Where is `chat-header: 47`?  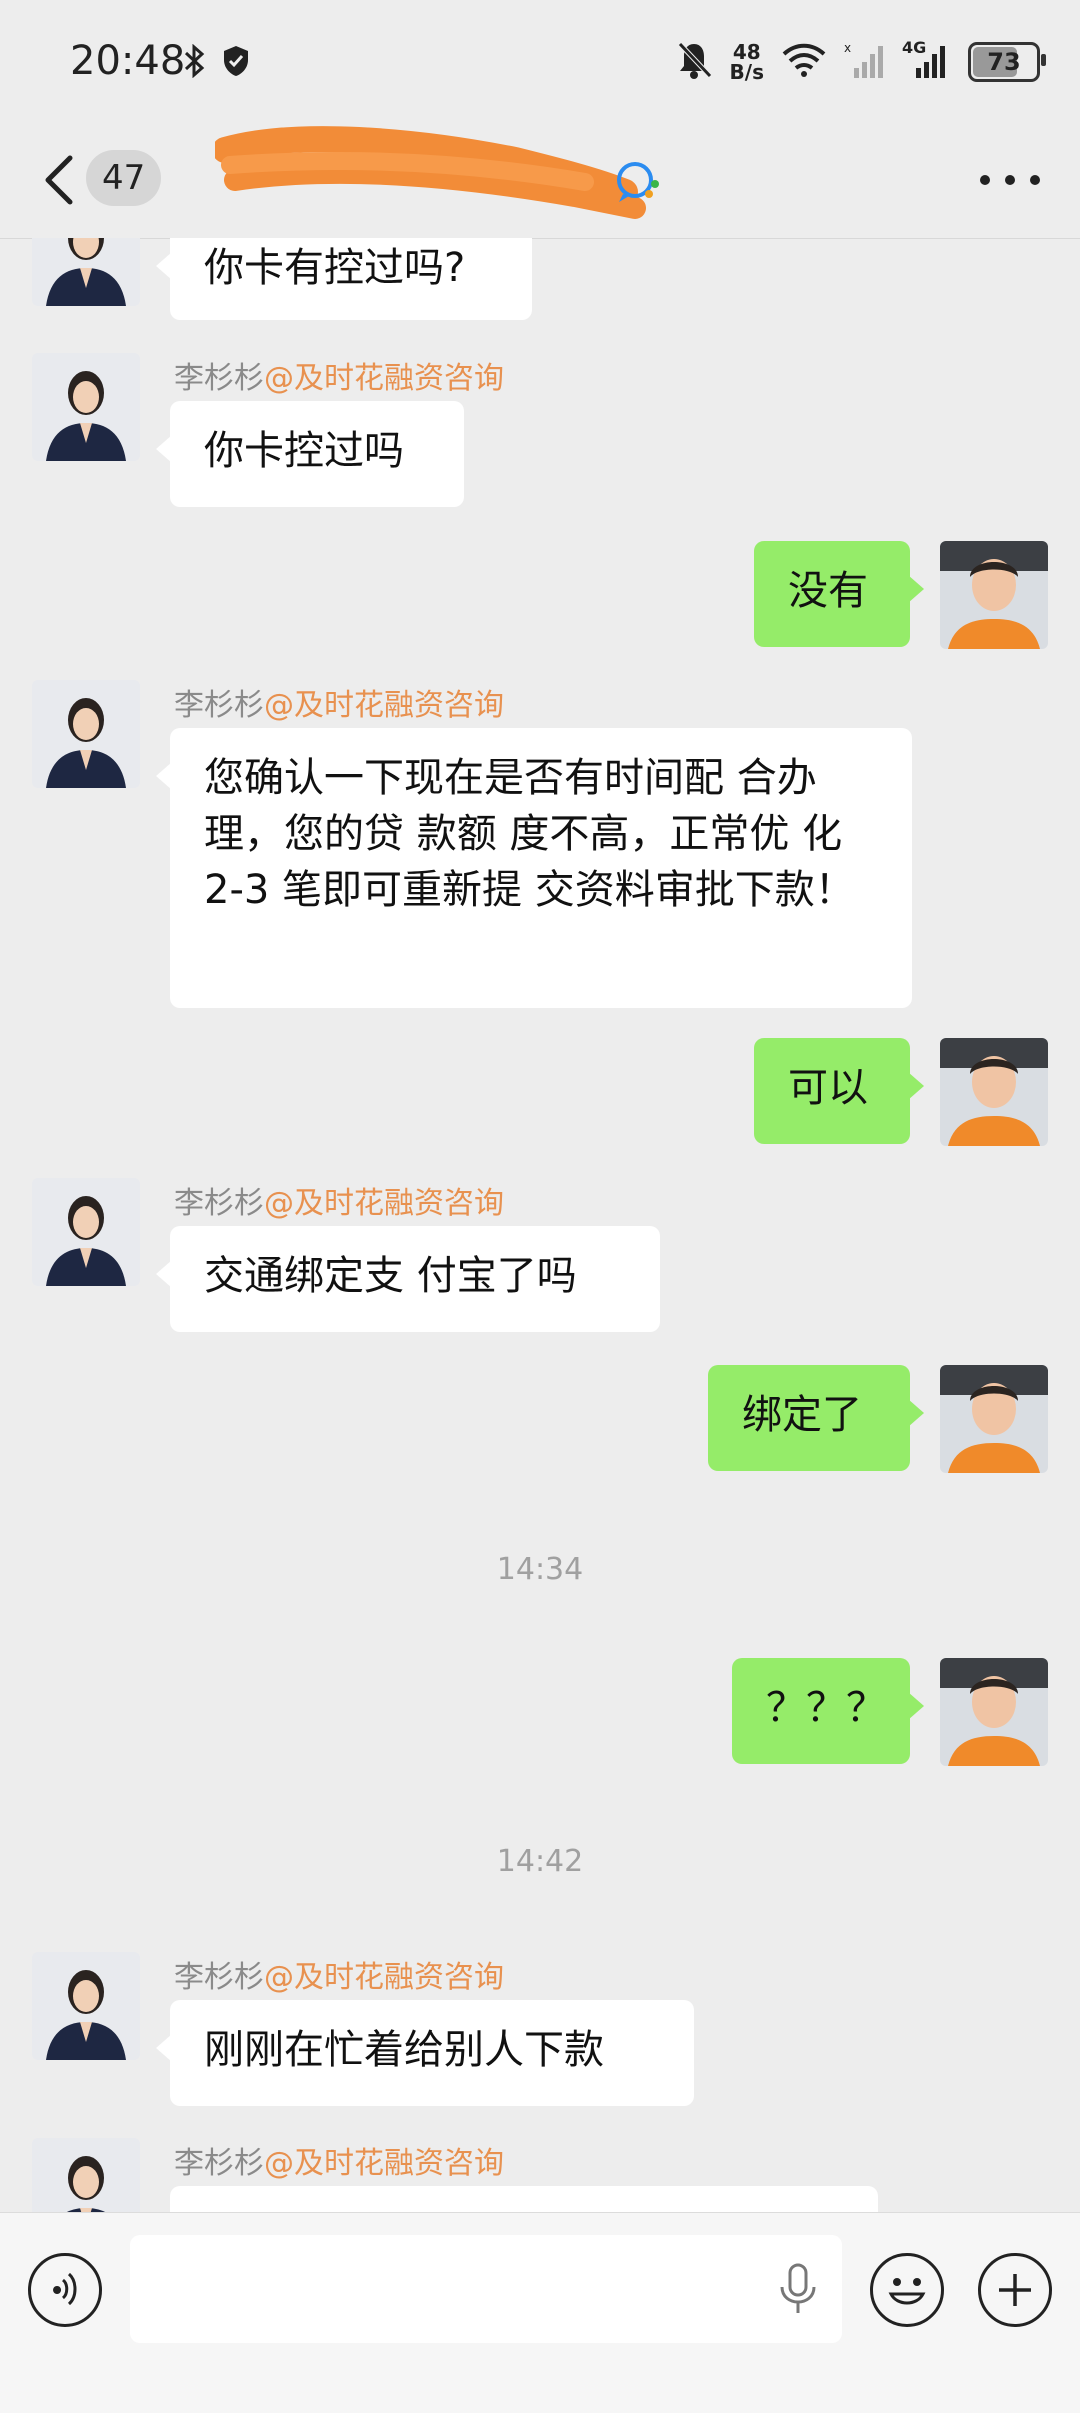 chat-header: 47 is located at coordinates (540, 179).